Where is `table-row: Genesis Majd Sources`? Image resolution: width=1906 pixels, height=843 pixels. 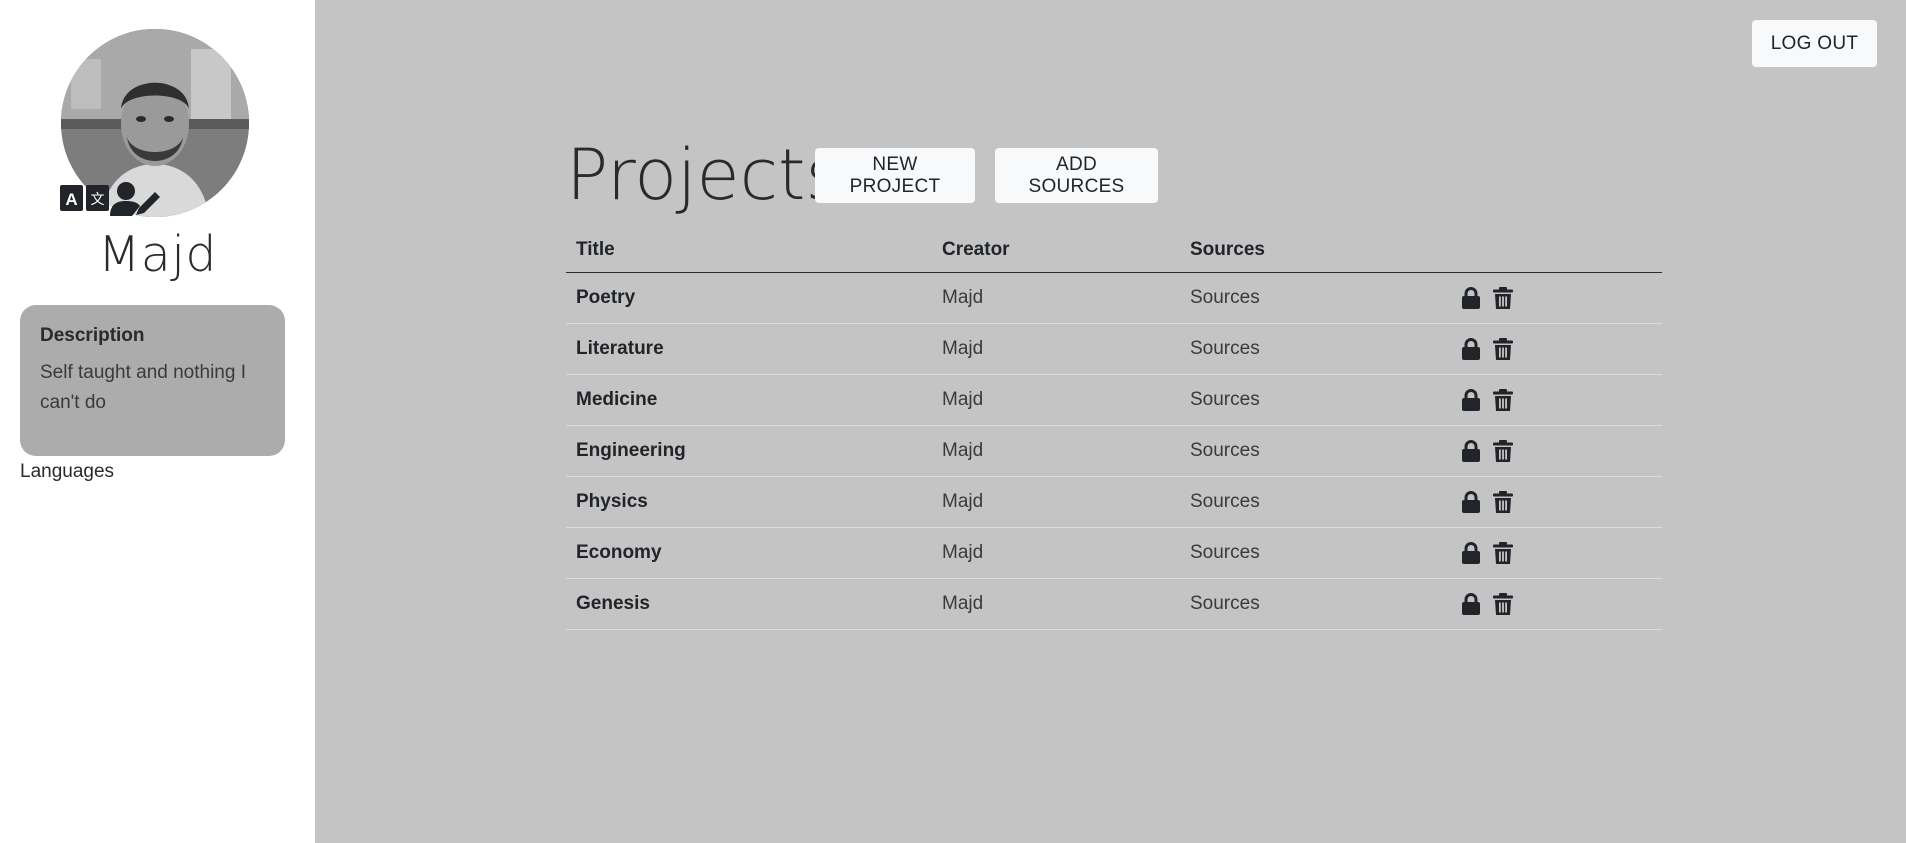 table-row: Genesis Majd Sources is located at coordinates (1114, 604).